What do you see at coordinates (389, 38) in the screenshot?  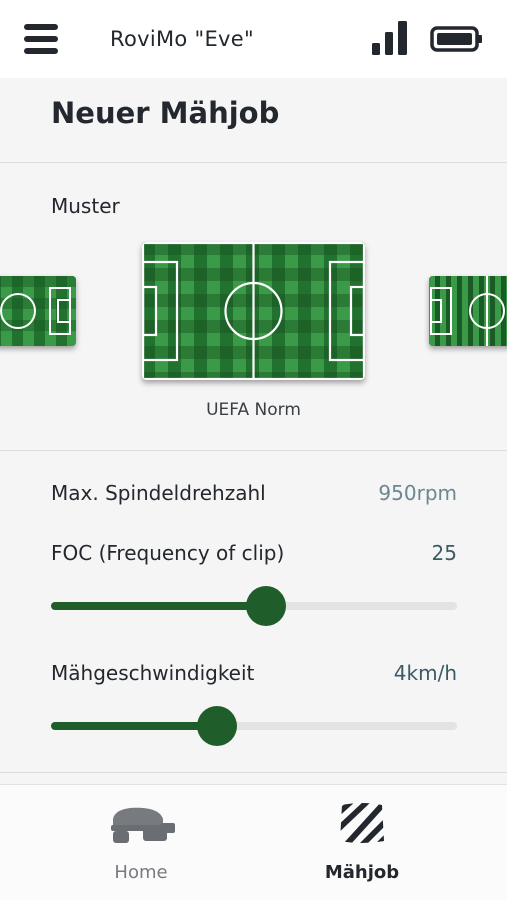 I see `signal-strength-icon` at bounding box center [389, 38].